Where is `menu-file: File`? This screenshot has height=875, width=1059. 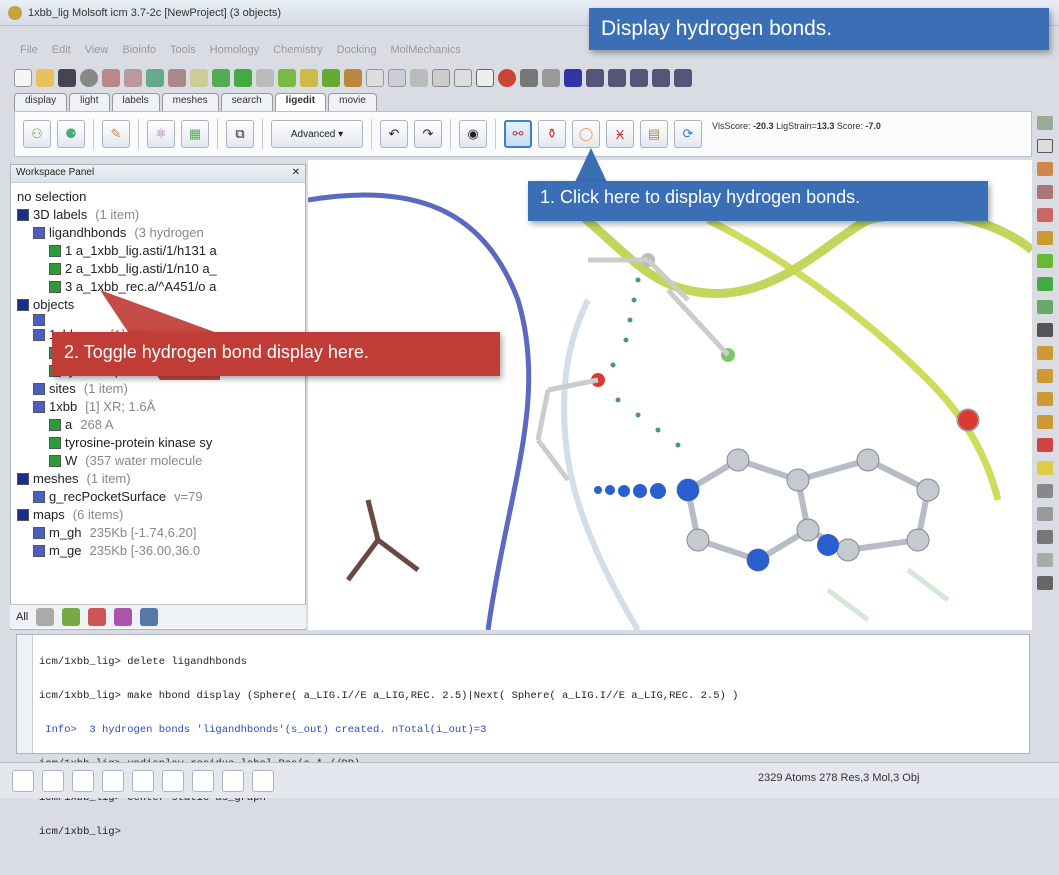 menu-file: File is located at coordinates (29, 53).